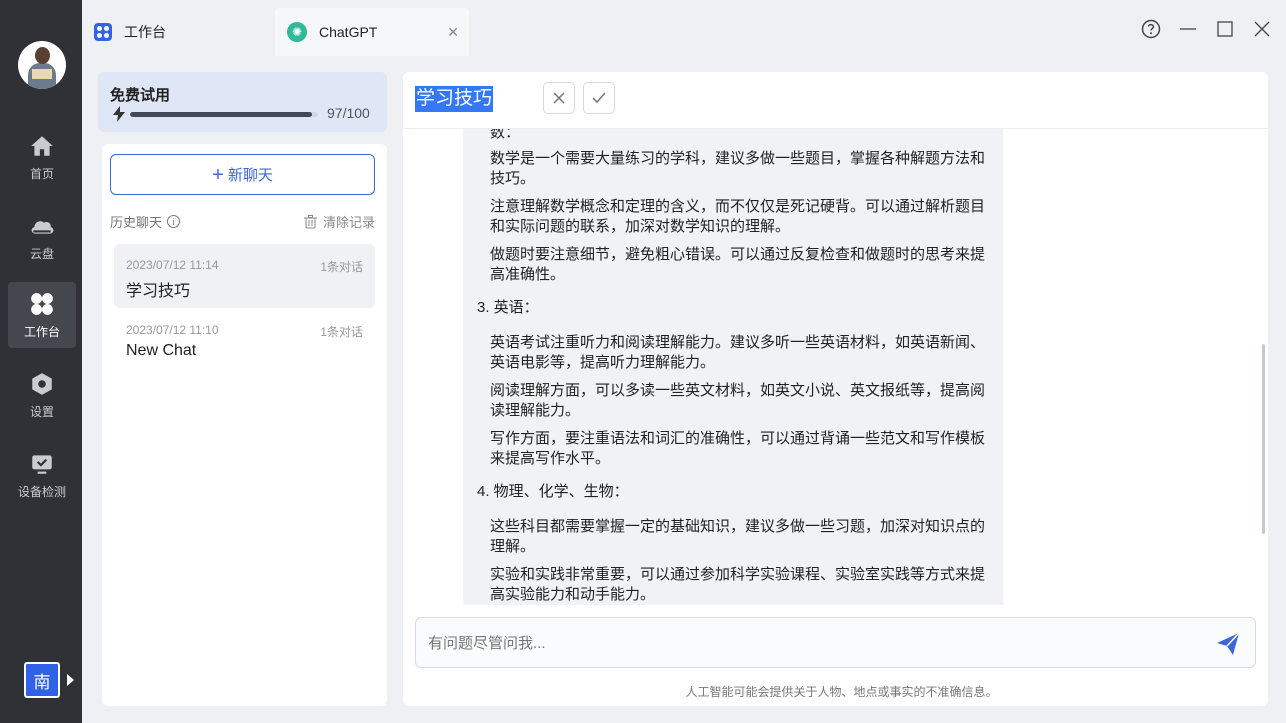  What do you see at coordinates (218, 174) in the screenshot?
I see `plus-icon: +` at bounding box center [218, 174].